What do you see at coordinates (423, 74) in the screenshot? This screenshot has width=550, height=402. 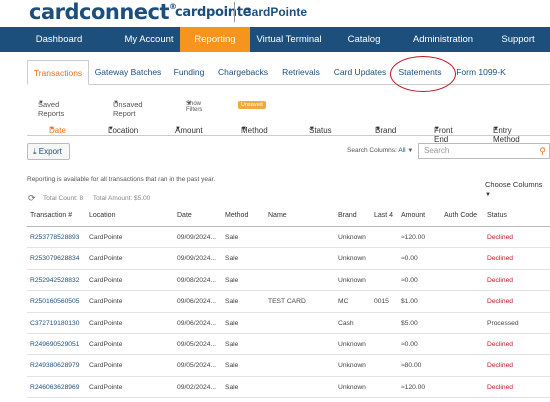 I see `statements-highlight-circle` at bounding box center [423, 74].